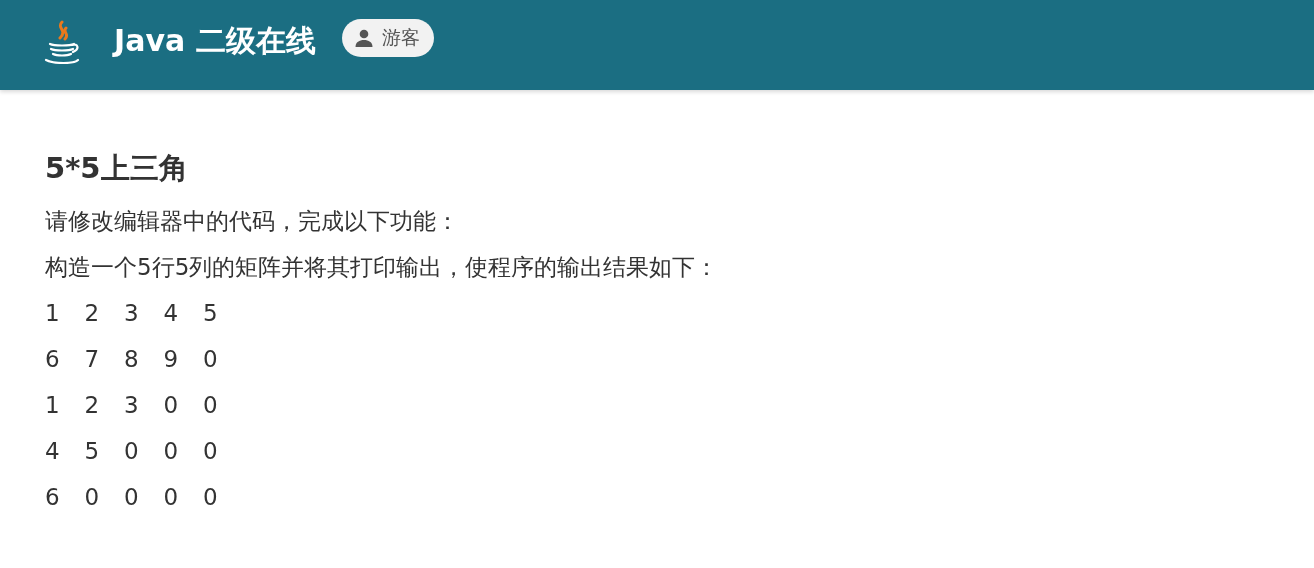 This screenshot has width=1314, height=568. What do you see at coordinates (171, 359) in the screenshot?
I see `matrix-number: 9` at bounding box center [171, 359].